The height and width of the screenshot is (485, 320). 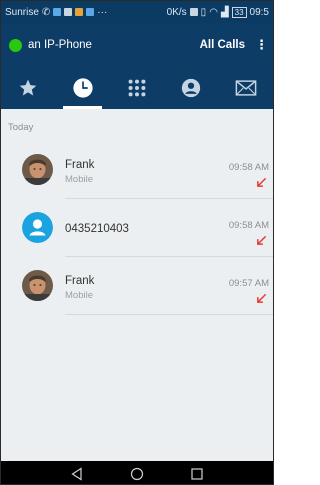 What do you see at coordinates (203, 12) in the screenshot?
I see `vibrate-icon: ▯` at bounding box center [203, 12].